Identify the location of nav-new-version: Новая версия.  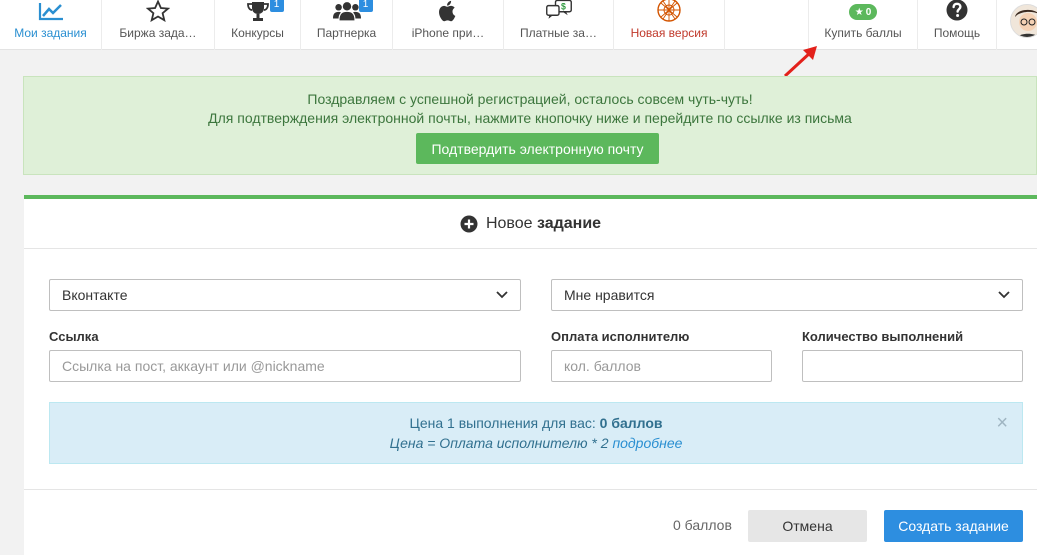
(669, 25).